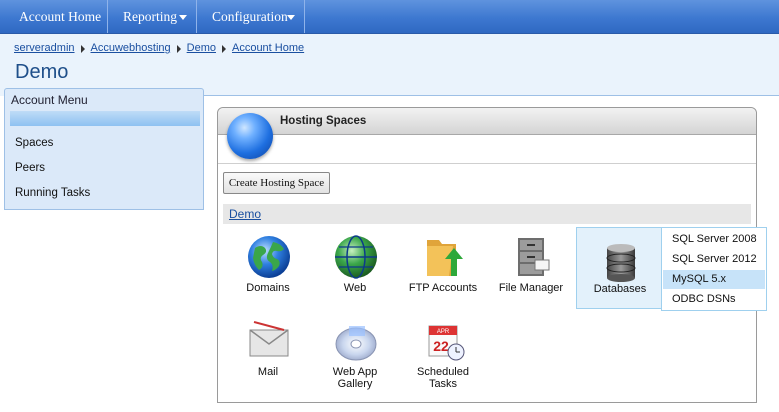 This screenshot has height=412, width=779. I want to click on tile-label-text: Web App Gallery, so click(355, 378).